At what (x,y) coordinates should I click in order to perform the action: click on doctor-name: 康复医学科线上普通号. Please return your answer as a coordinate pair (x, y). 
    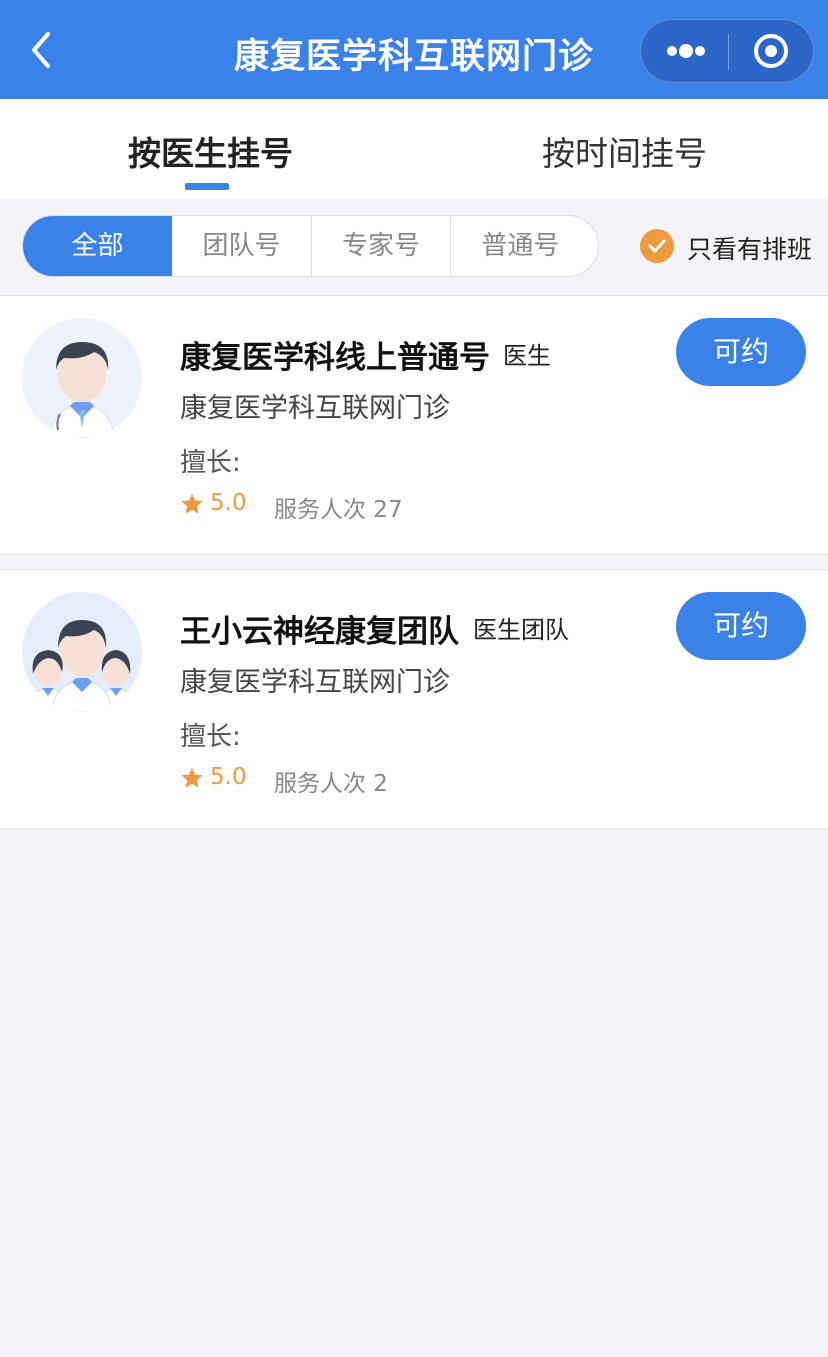
    Looking at the image, I should click on (335, 358).